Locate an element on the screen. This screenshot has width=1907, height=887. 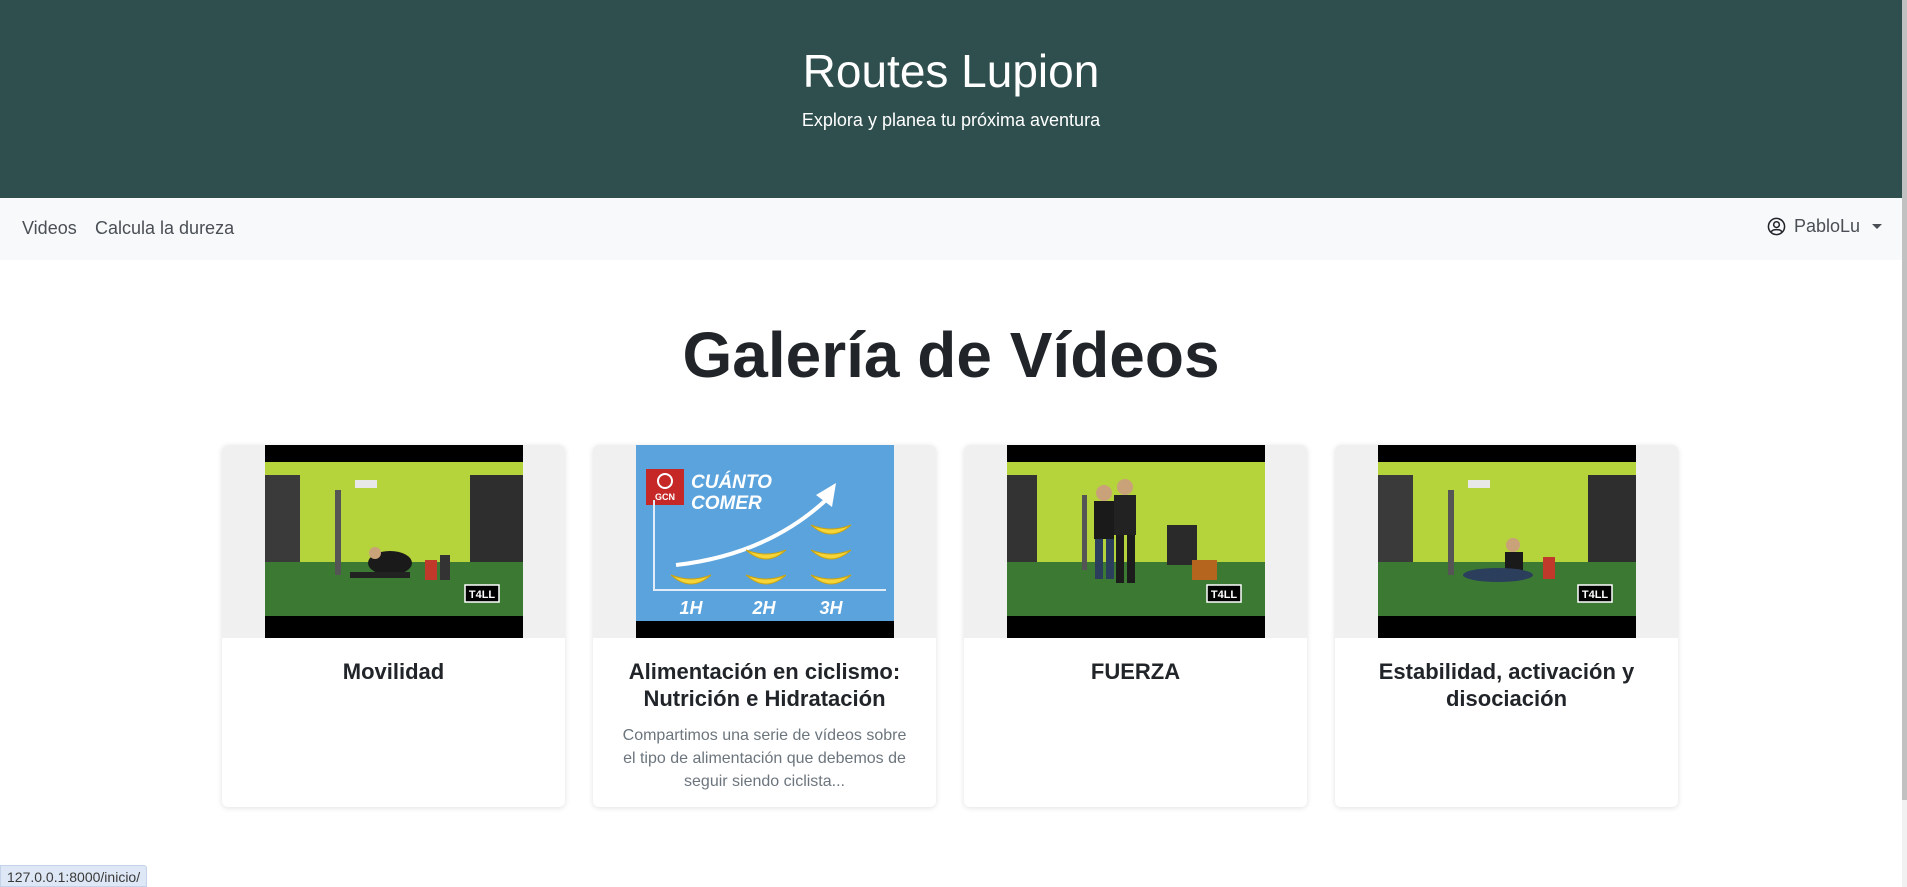
bananas-chart-thumbnail: GCN CUÁNTO COMER 1H 2H 3H is located at coordinates (765, 541).